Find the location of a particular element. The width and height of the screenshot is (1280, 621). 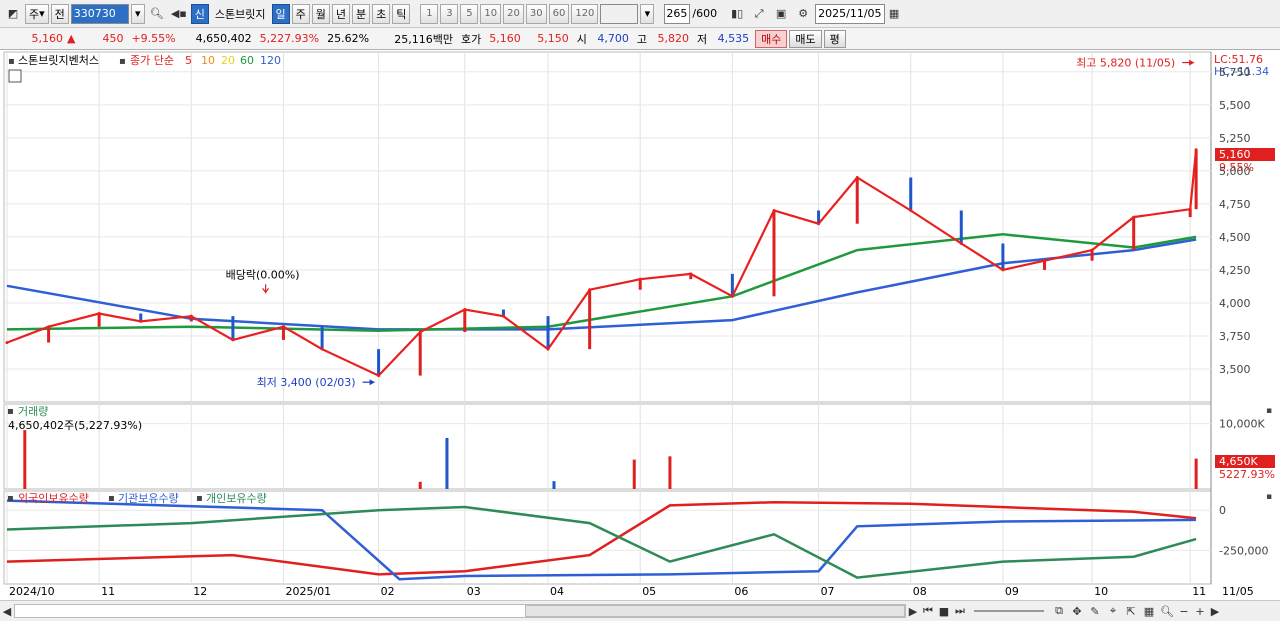

x-tick-label: 06 is located at coordinates (741, 591).